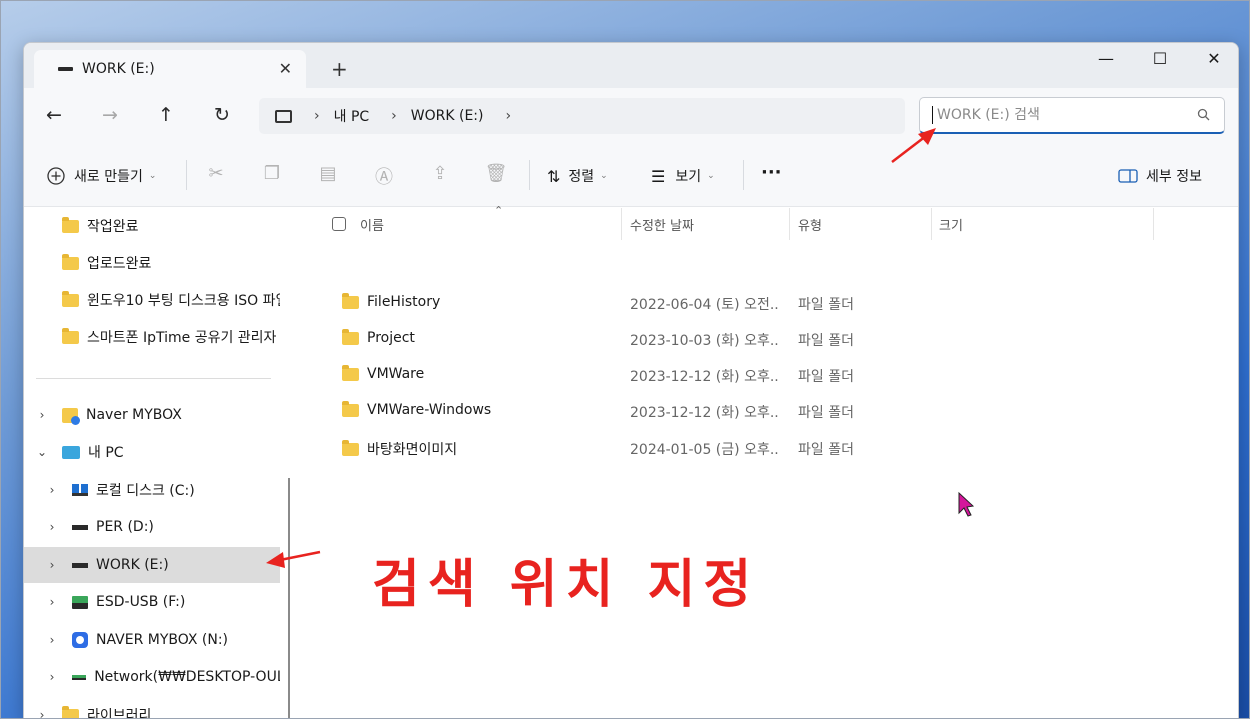 Image resolution: width=1250 pixels, height=719 pixels. Describe the element at coordinates (152, 300) in the screenshot. I see `sidebar-item-pinned: 윈도우10 부팅 디스크용 ISO 파일` at that location.